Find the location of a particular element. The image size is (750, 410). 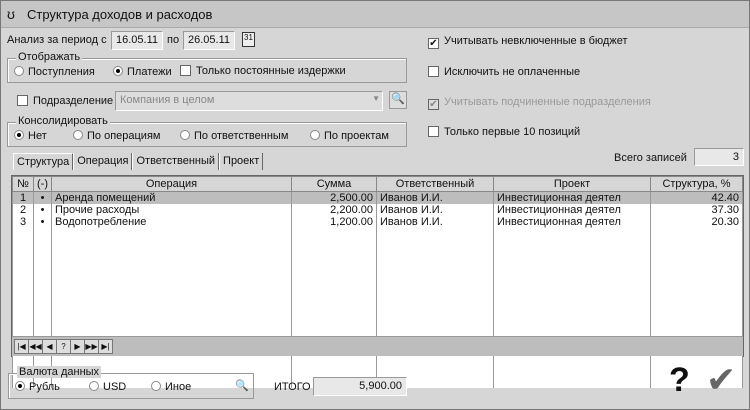

radio-by-operations: По операциям is located at coordinates (116, 136).